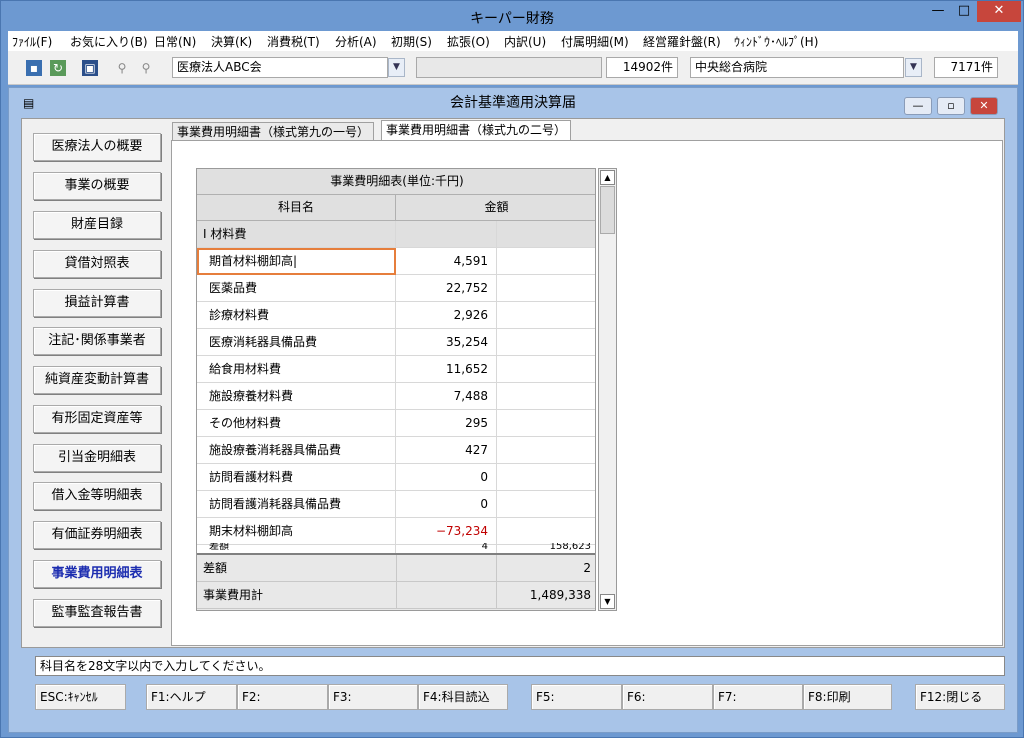 The height and width of the screenshot is (738, 1024). I want to click on hospital-select: 中央総合病院, so click(797, 67).